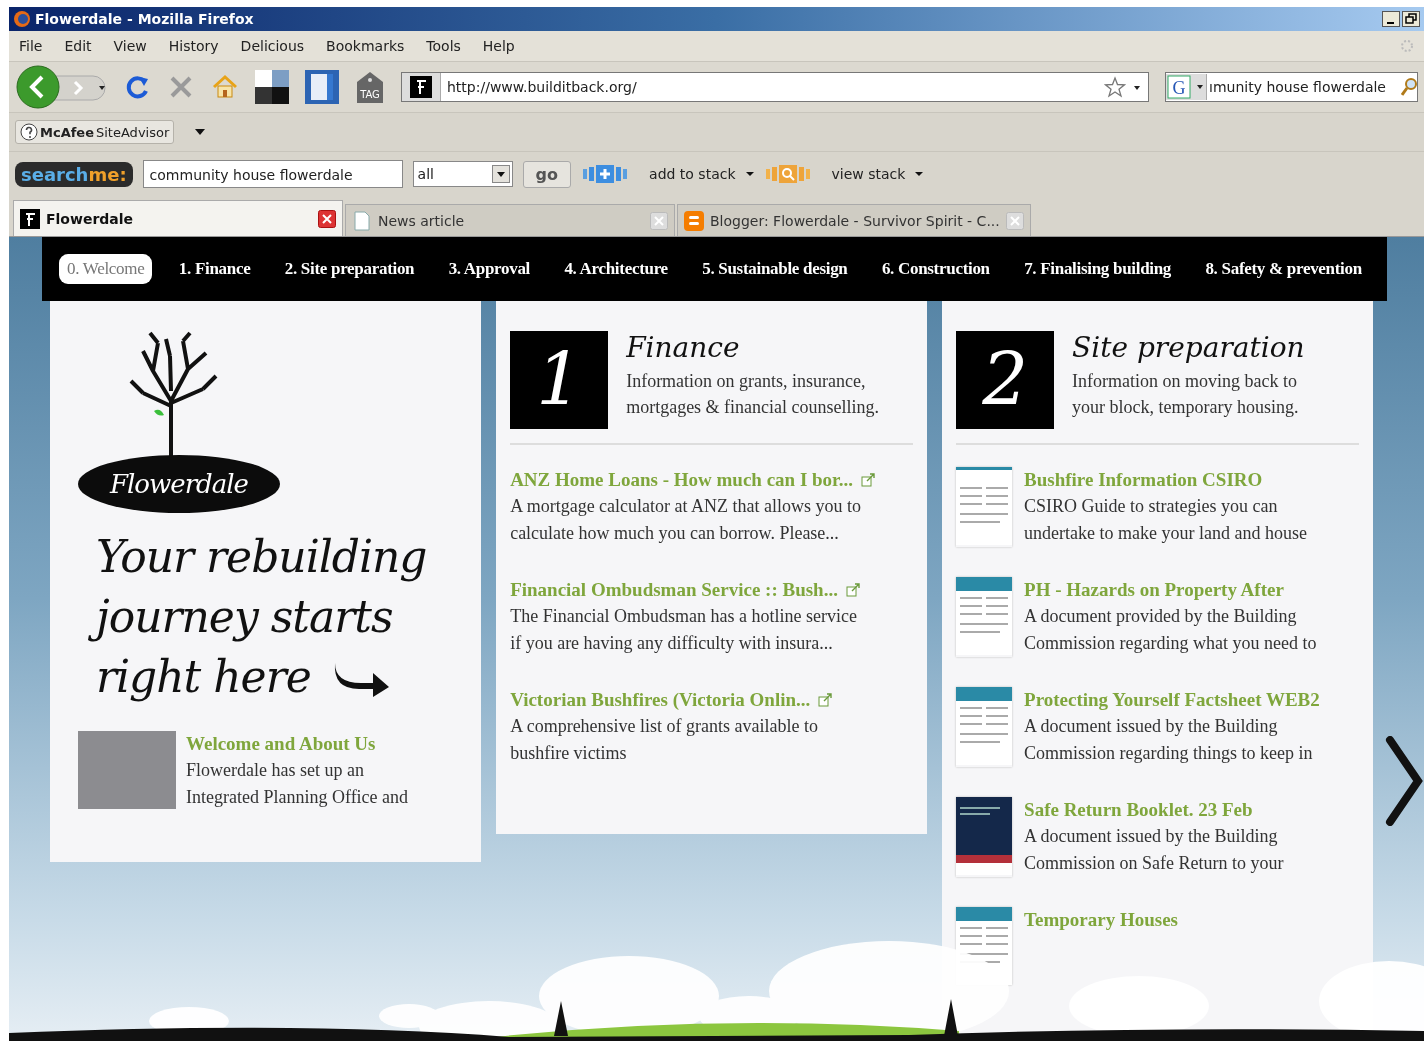  Describe the element at coordinates (692, 174) in the screenshot. I see `add-to-stack-button: add to stack` at that location.